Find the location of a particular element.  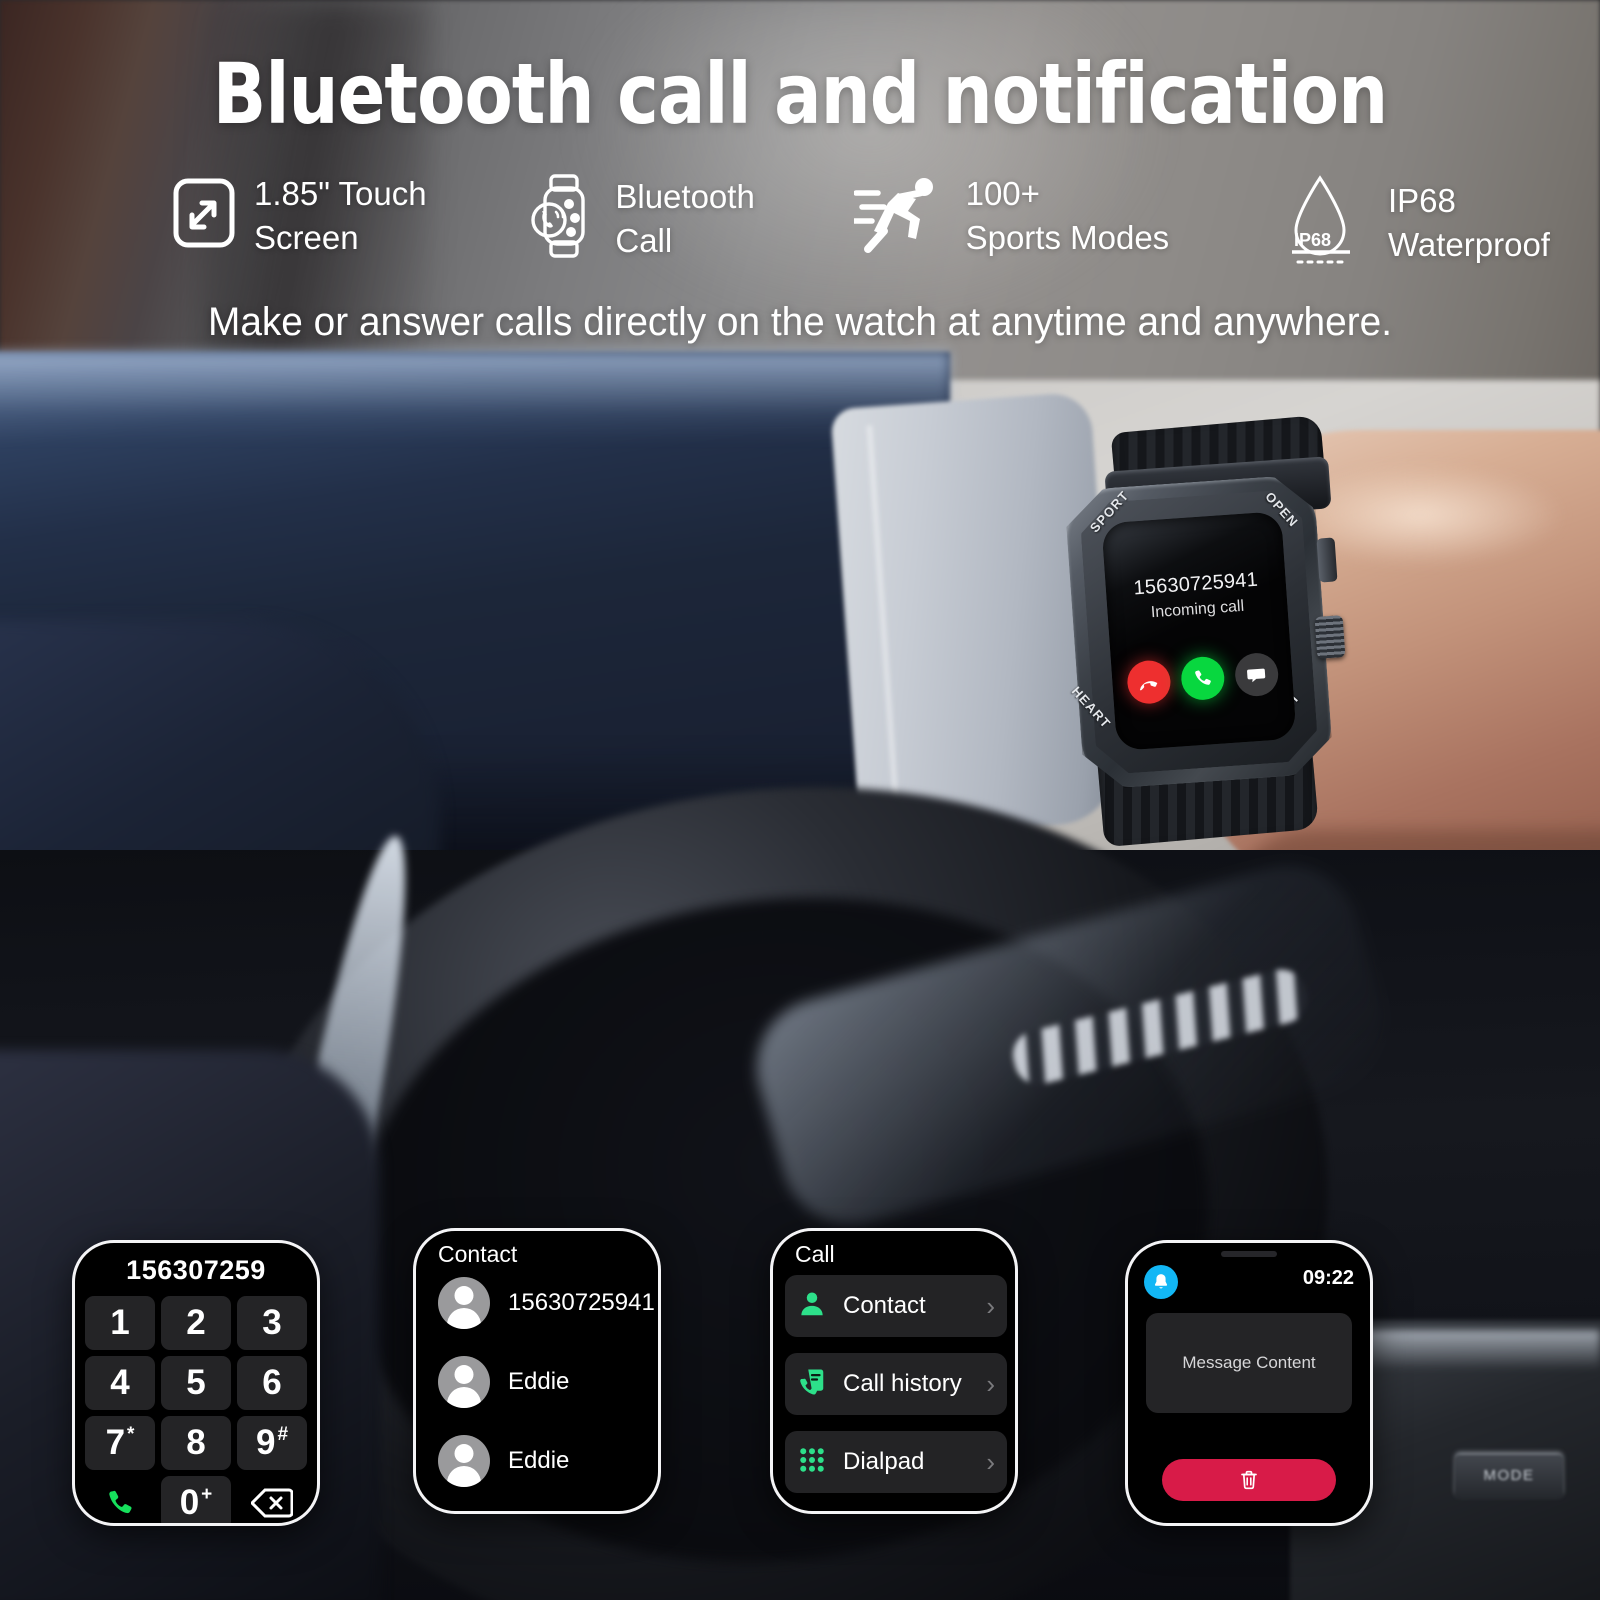

feature-line-2: Call is located at coordinates (644, 240).